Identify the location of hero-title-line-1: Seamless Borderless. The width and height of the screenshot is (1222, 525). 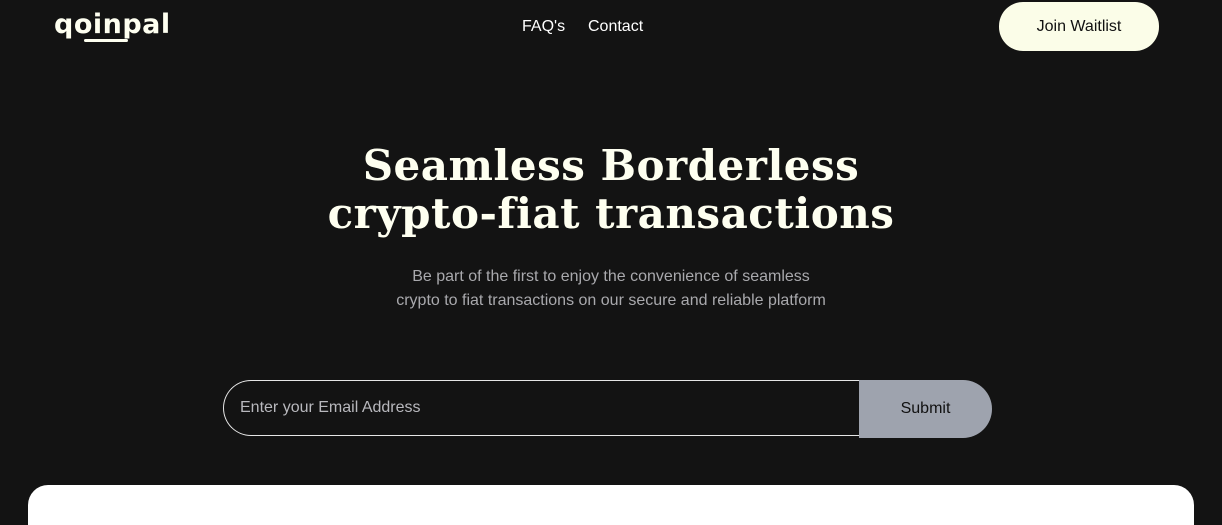
(611, 165).